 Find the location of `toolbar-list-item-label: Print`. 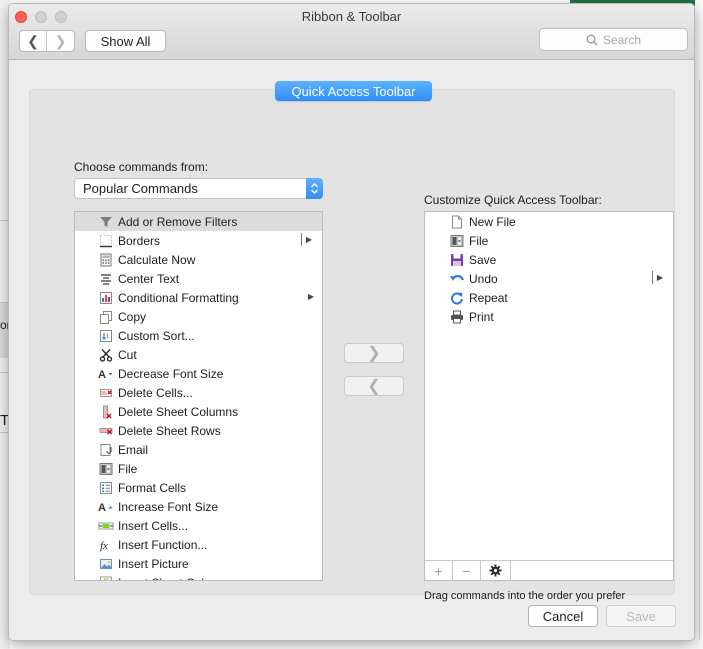

toolbar-list-item-label: Print is located at coordinates (481, 316).